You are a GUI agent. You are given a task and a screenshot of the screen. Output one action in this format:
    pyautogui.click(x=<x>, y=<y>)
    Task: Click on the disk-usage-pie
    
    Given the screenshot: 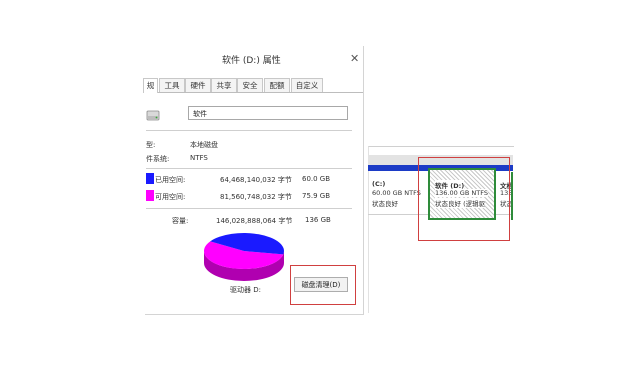 What is the action you would take?
    pyautogui.click(x=244, y=257)
    